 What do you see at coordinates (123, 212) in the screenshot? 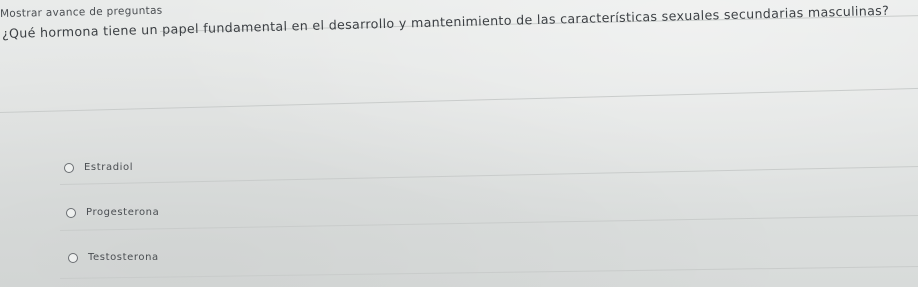
I see `option-label: Progesterona` at bounding box center [123, 212].